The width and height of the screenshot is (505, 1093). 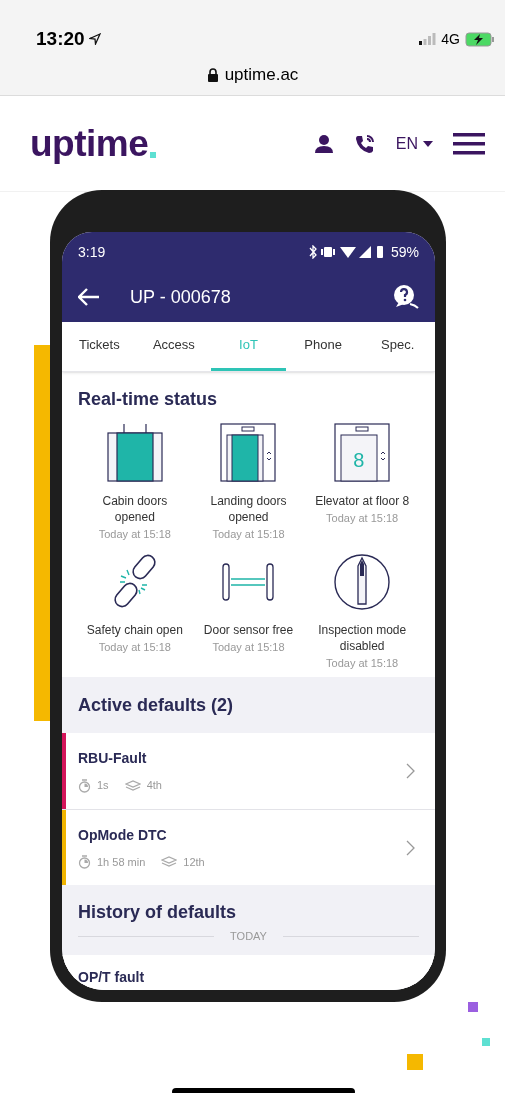 What do you see at coordinates (362, 638) in the screenshot?
I see `status-label: Inspection mode disabled` at bounding box center [362, 638].